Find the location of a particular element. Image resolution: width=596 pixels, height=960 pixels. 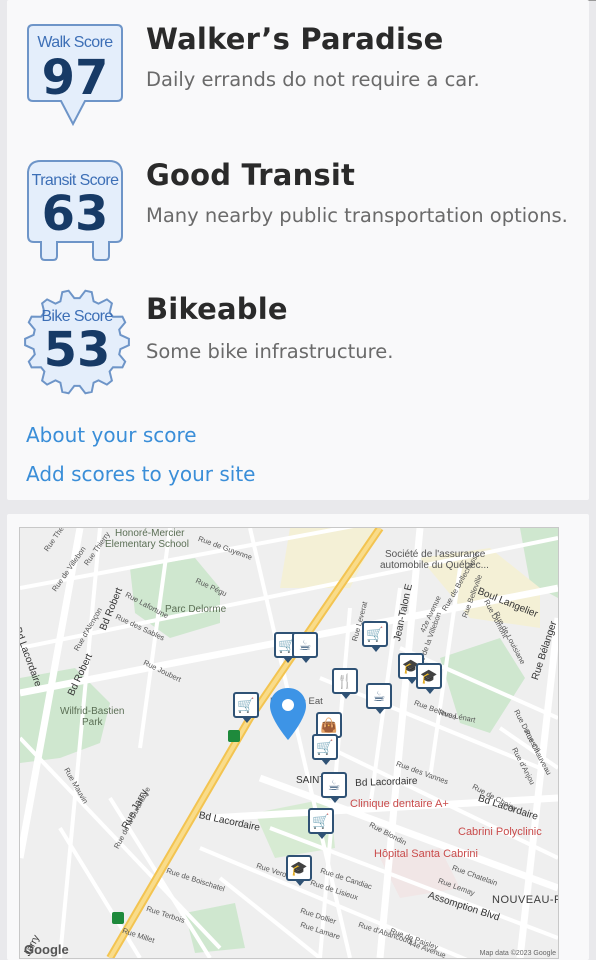

walk-score-value: 97 is located at coordinates (75, 78).